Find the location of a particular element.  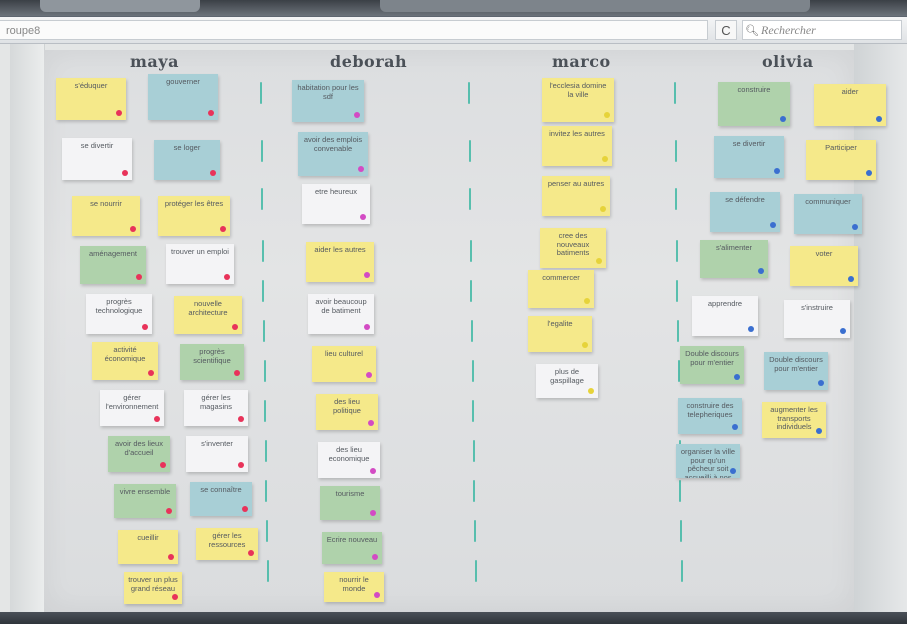

browser-tab-active is located at coordinates (595, 6).